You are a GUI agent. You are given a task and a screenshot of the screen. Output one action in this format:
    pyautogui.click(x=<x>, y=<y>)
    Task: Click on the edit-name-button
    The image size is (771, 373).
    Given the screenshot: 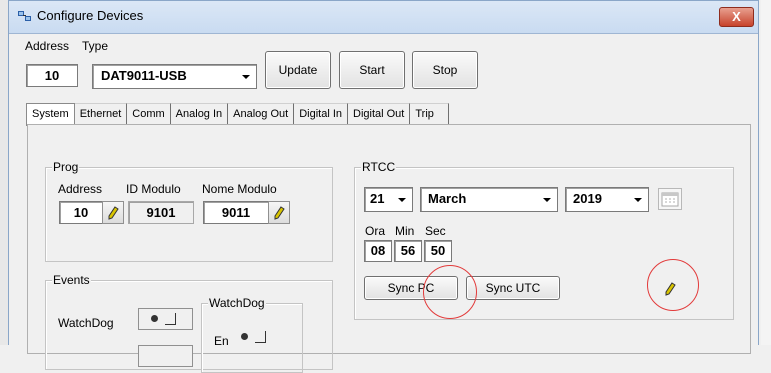 What is the action you would take?
    pyautogui.click(x=279, y=212)
    